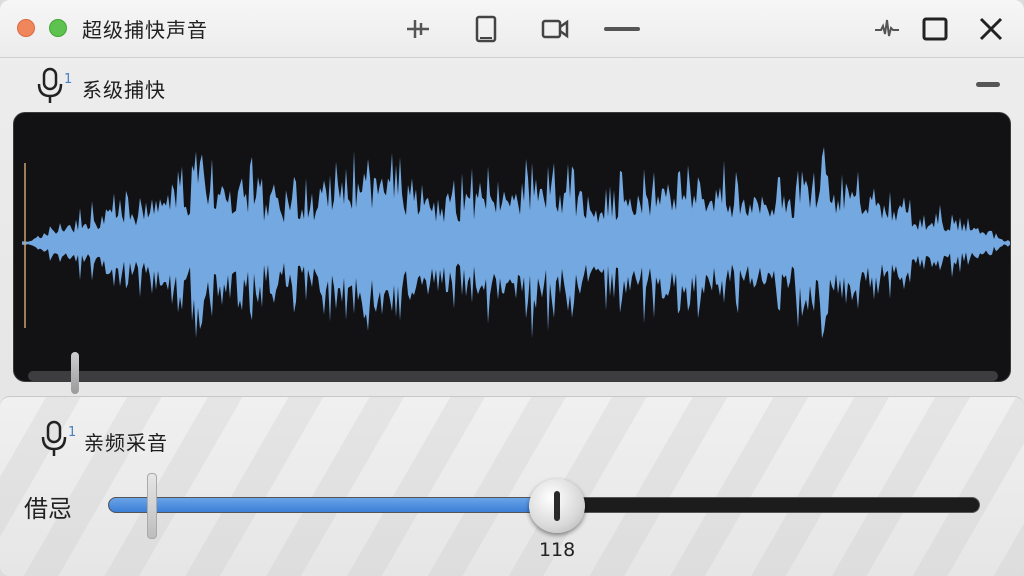 This screenshot has width=1024, height=576. What do you see at coordinates (418, 29) in the screenshot?
I see `split-icon` at bounding box center [418, 29].